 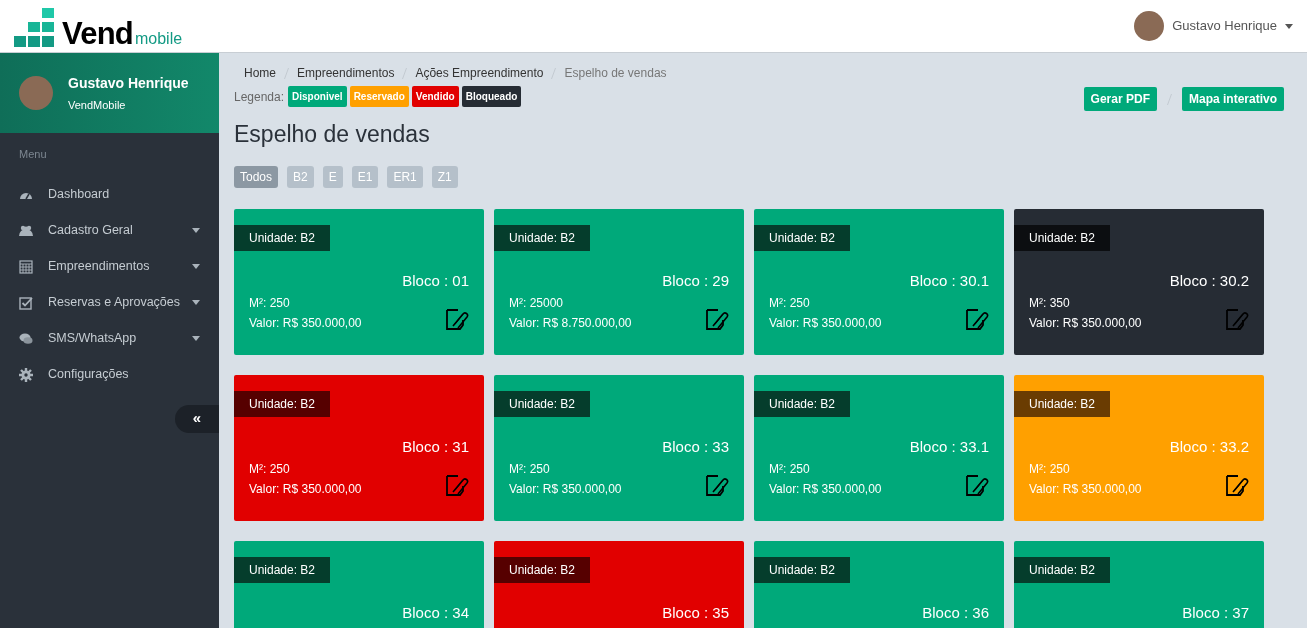 What do you see at coordinates (1139, 447) in the screenshot?
I see `unit-card: Unidade: B2 Bloco : 33.2 M²: 250 Valor: R$ 350.000,00` at bounding box center [1139, 447].